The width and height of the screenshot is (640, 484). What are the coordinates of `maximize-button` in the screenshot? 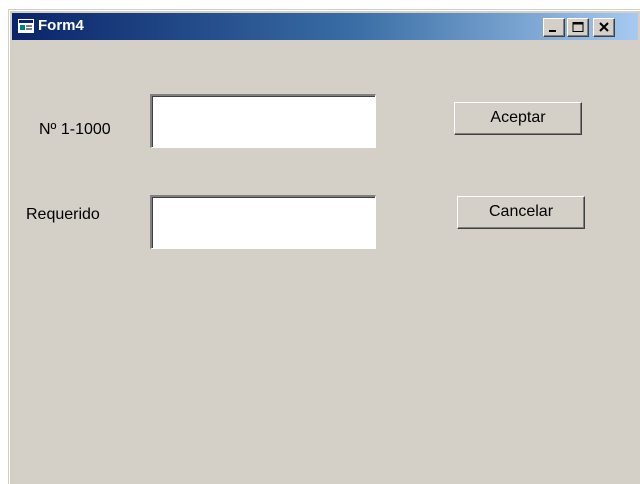 It's located at (578, 27).